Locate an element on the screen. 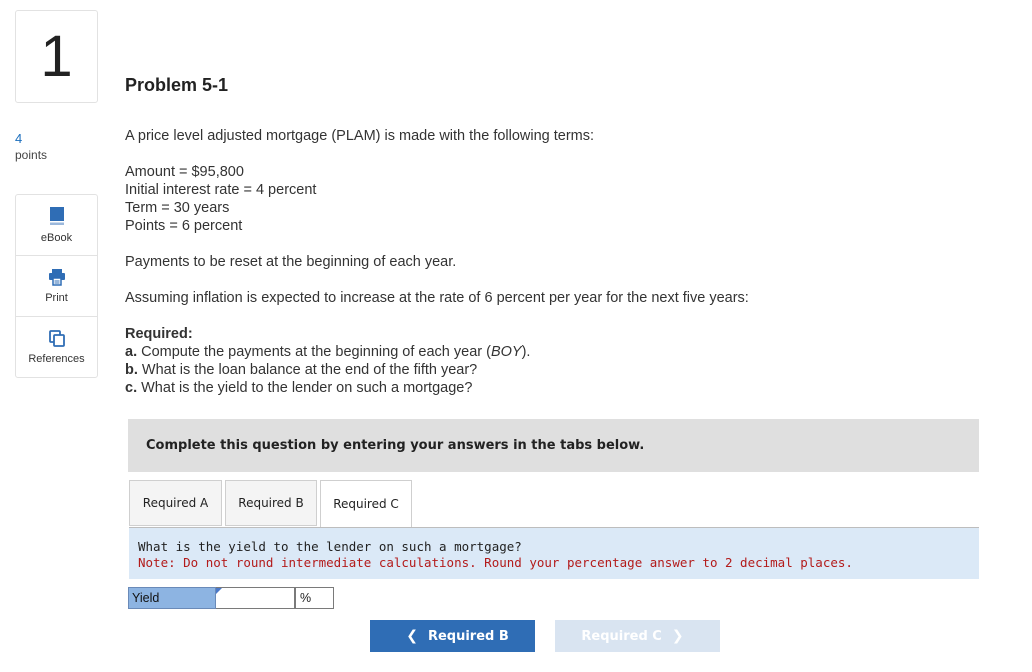 The image size is (1032, 672). tools-panel: eBook Print References is located at coordinates (56, 286).